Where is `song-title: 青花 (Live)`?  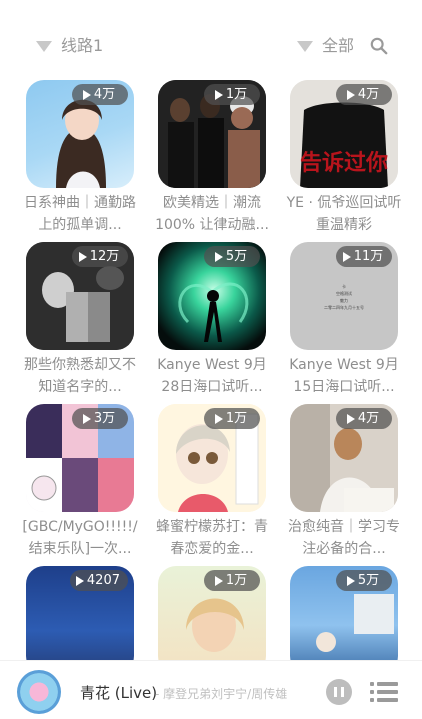 song-title: 青花 (Live) is located at coordinates (119, 693).